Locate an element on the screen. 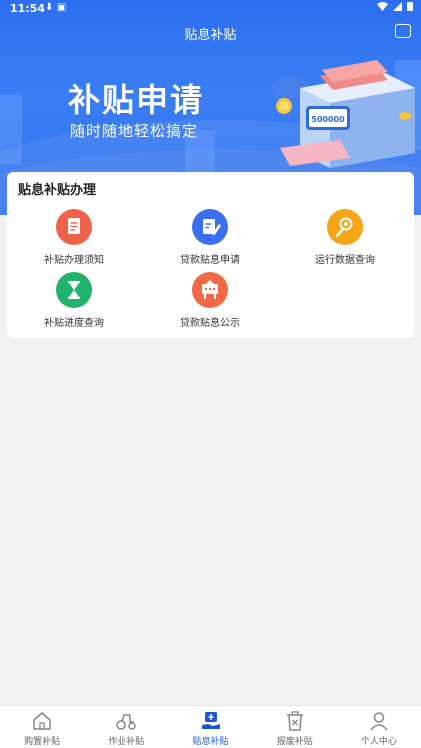 The height and width of the screenshot is (748, 421). user-icon is located at coordinates (379, 721).